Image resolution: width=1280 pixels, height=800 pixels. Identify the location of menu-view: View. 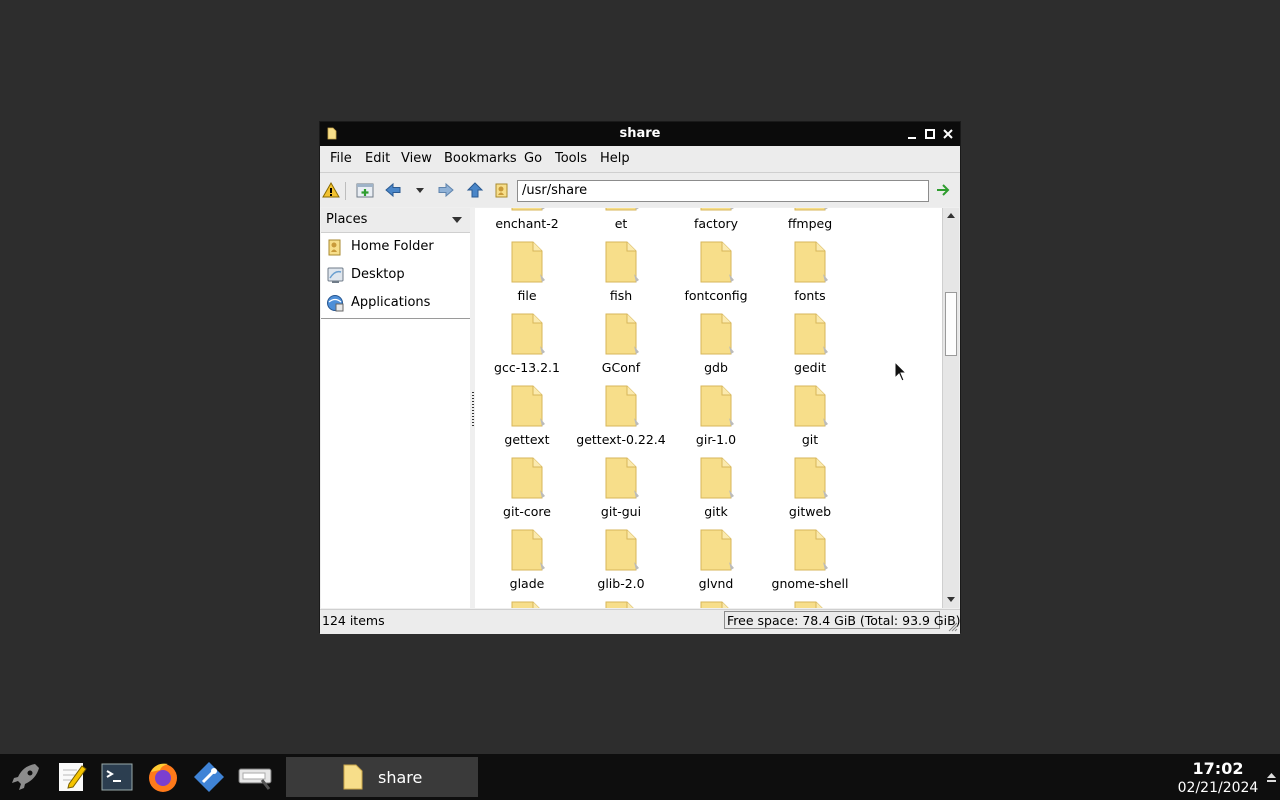
(416, 158).